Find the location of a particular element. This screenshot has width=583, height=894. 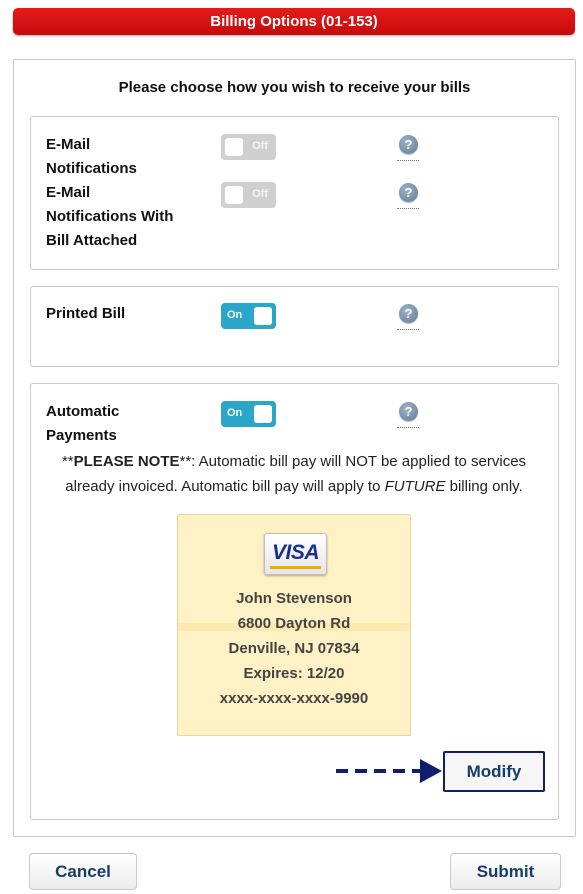

printed-bill-label: Printed Bill is located at coordinates (86, 313).